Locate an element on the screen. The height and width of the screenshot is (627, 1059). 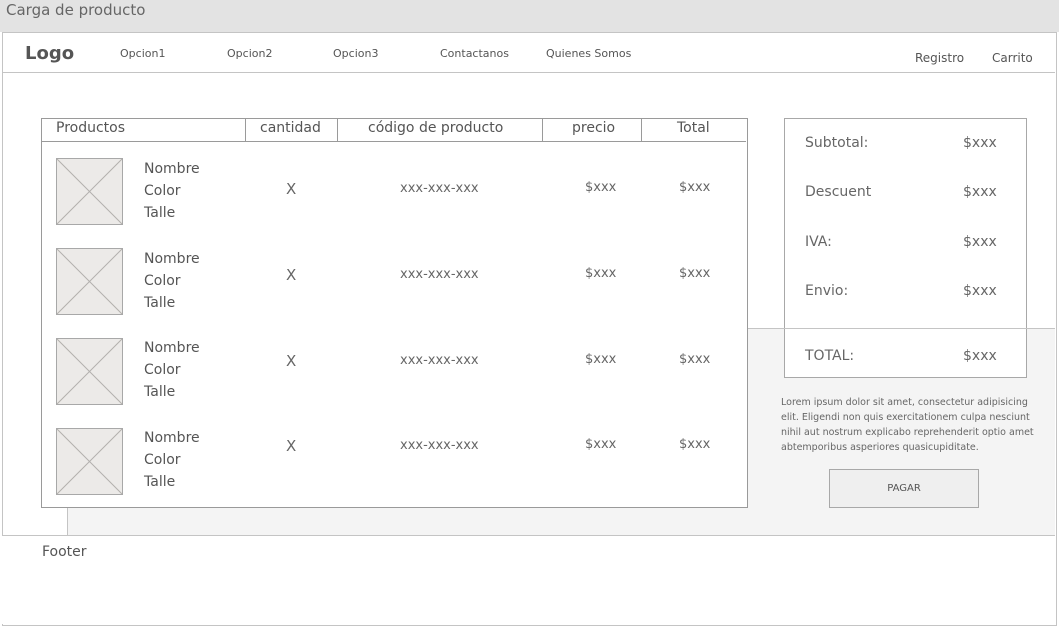
descuento-label: Descuent is located at coordinates (838, 192).